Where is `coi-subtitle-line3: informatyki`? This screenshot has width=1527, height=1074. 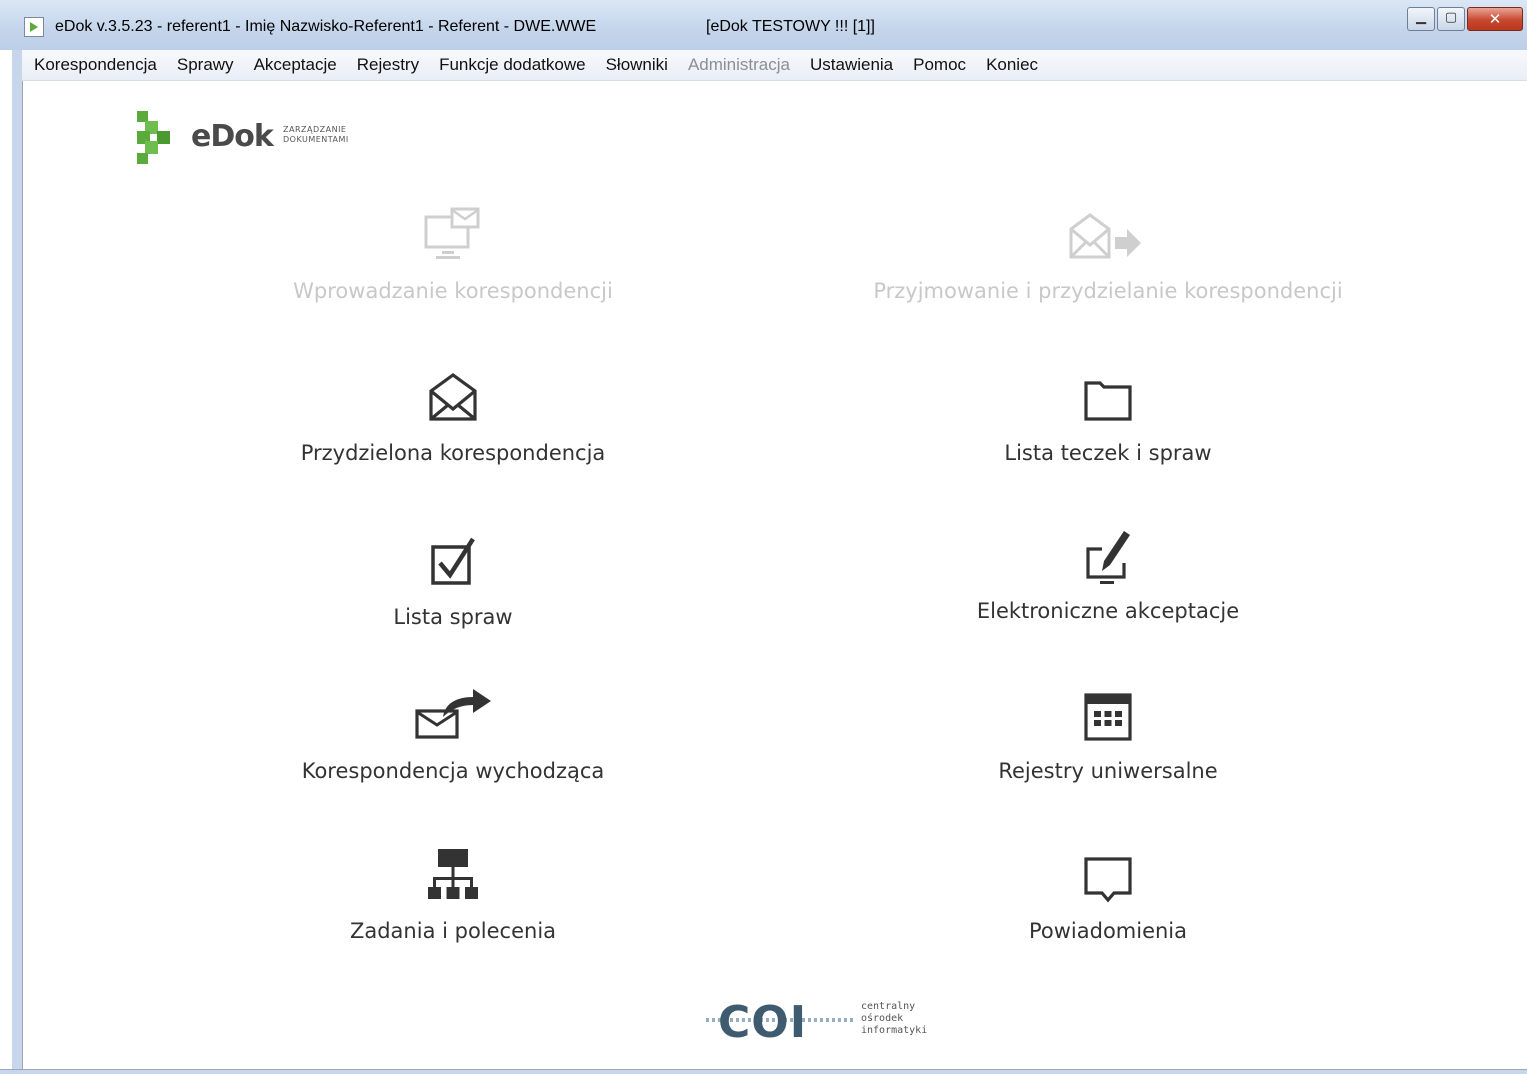
coi-subtitle-line3: informatyki is located at coordinates (894, 1030).